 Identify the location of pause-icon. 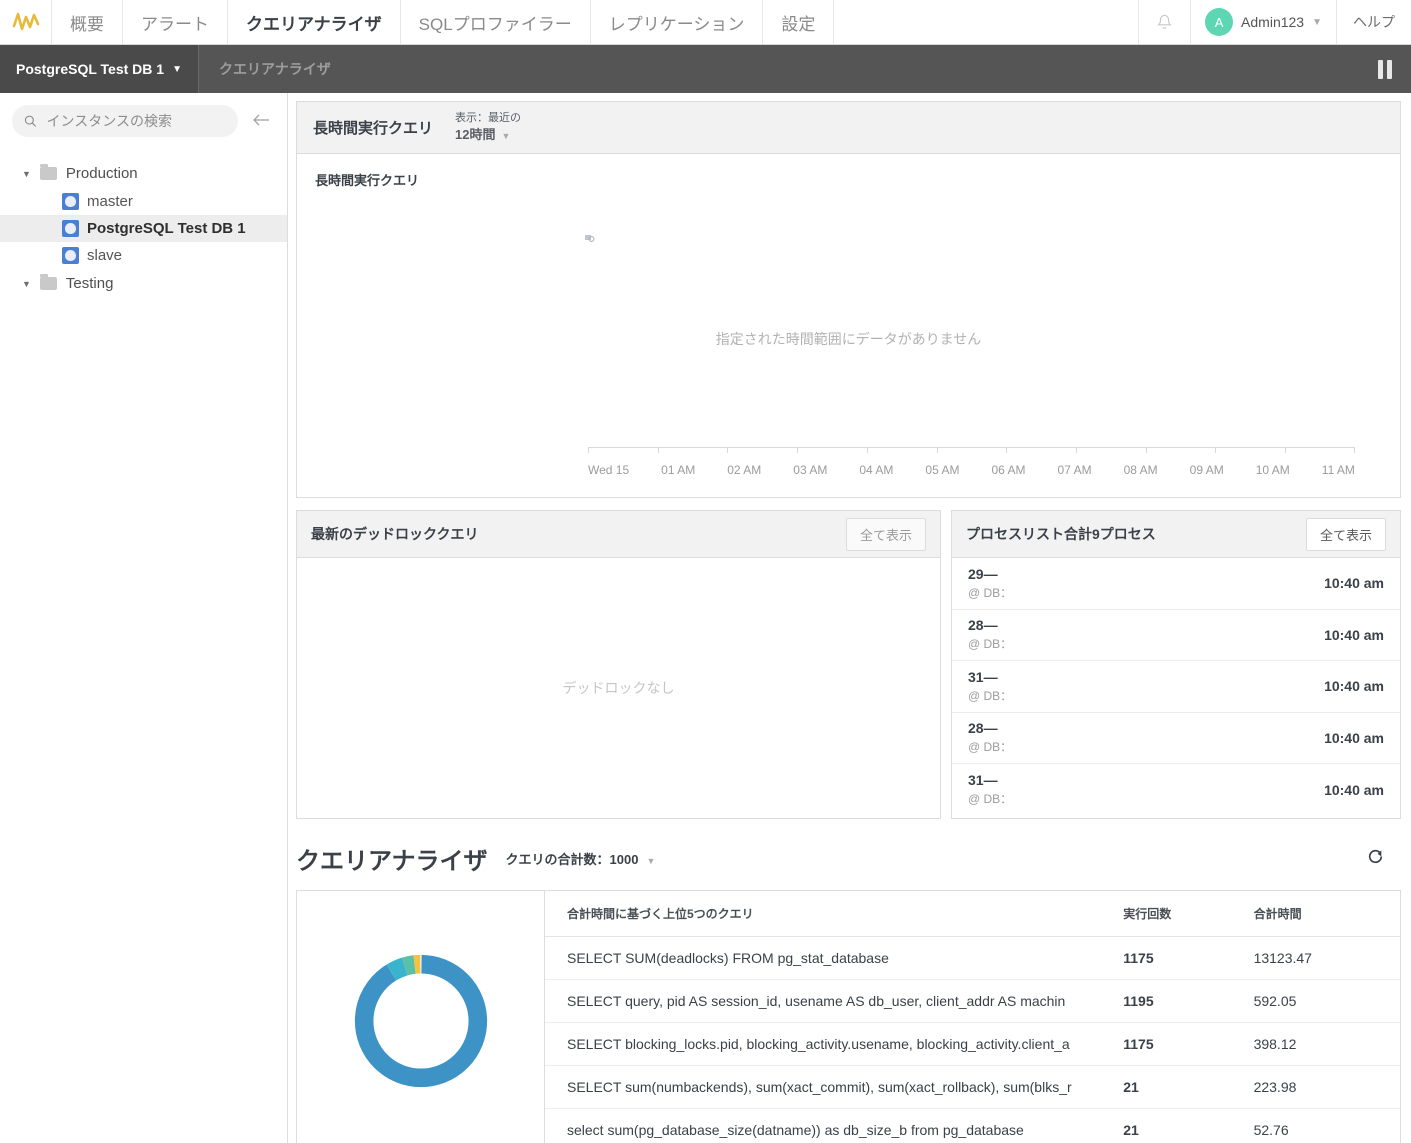
(1380, 69).